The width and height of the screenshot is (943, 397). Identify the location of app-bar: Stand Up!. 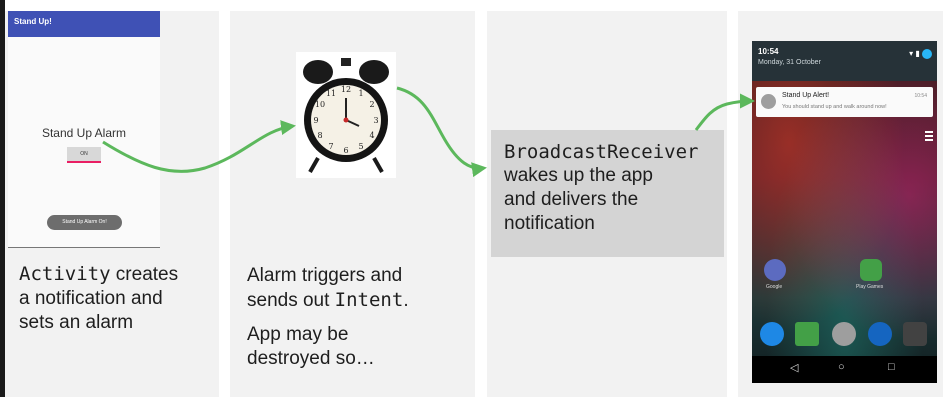
(84, 24).